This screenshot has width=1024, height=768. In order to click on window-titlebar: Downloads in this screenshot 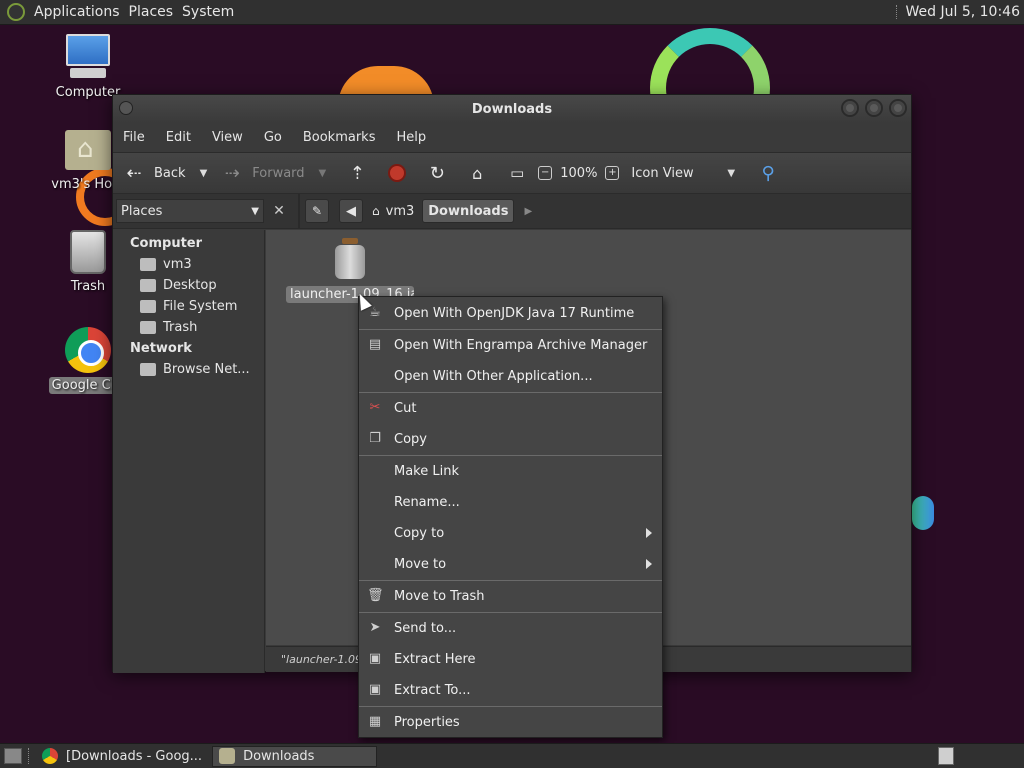, I will do `click(512, 109)`.